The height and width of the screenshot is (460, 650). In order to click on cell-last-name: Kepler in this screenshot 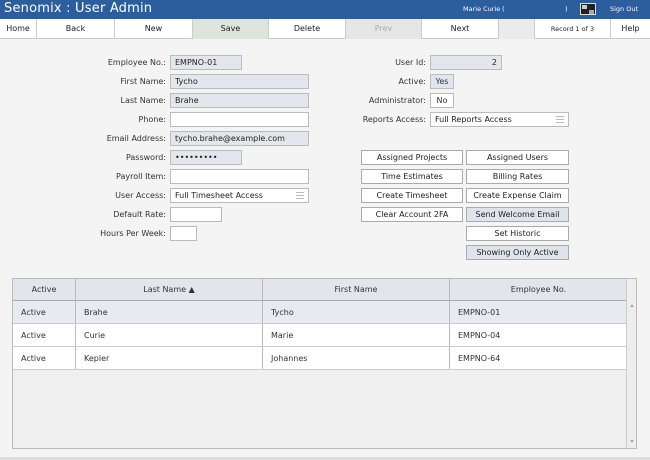, I will do `click(169, 358)`.